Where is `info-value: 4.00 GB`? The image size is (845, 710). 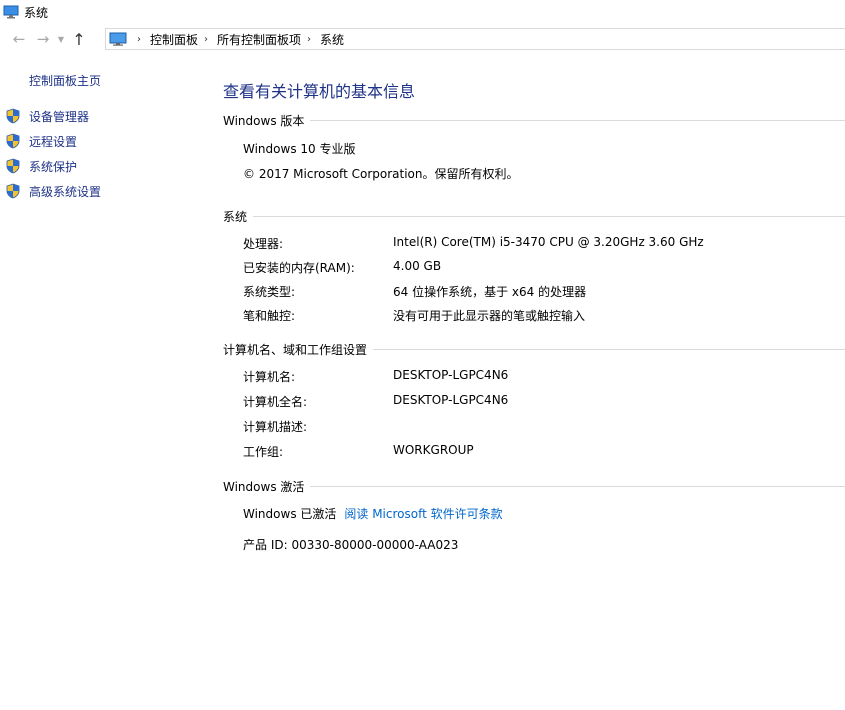 info-value: 4.00 GB is located at coordinates (417, 266).